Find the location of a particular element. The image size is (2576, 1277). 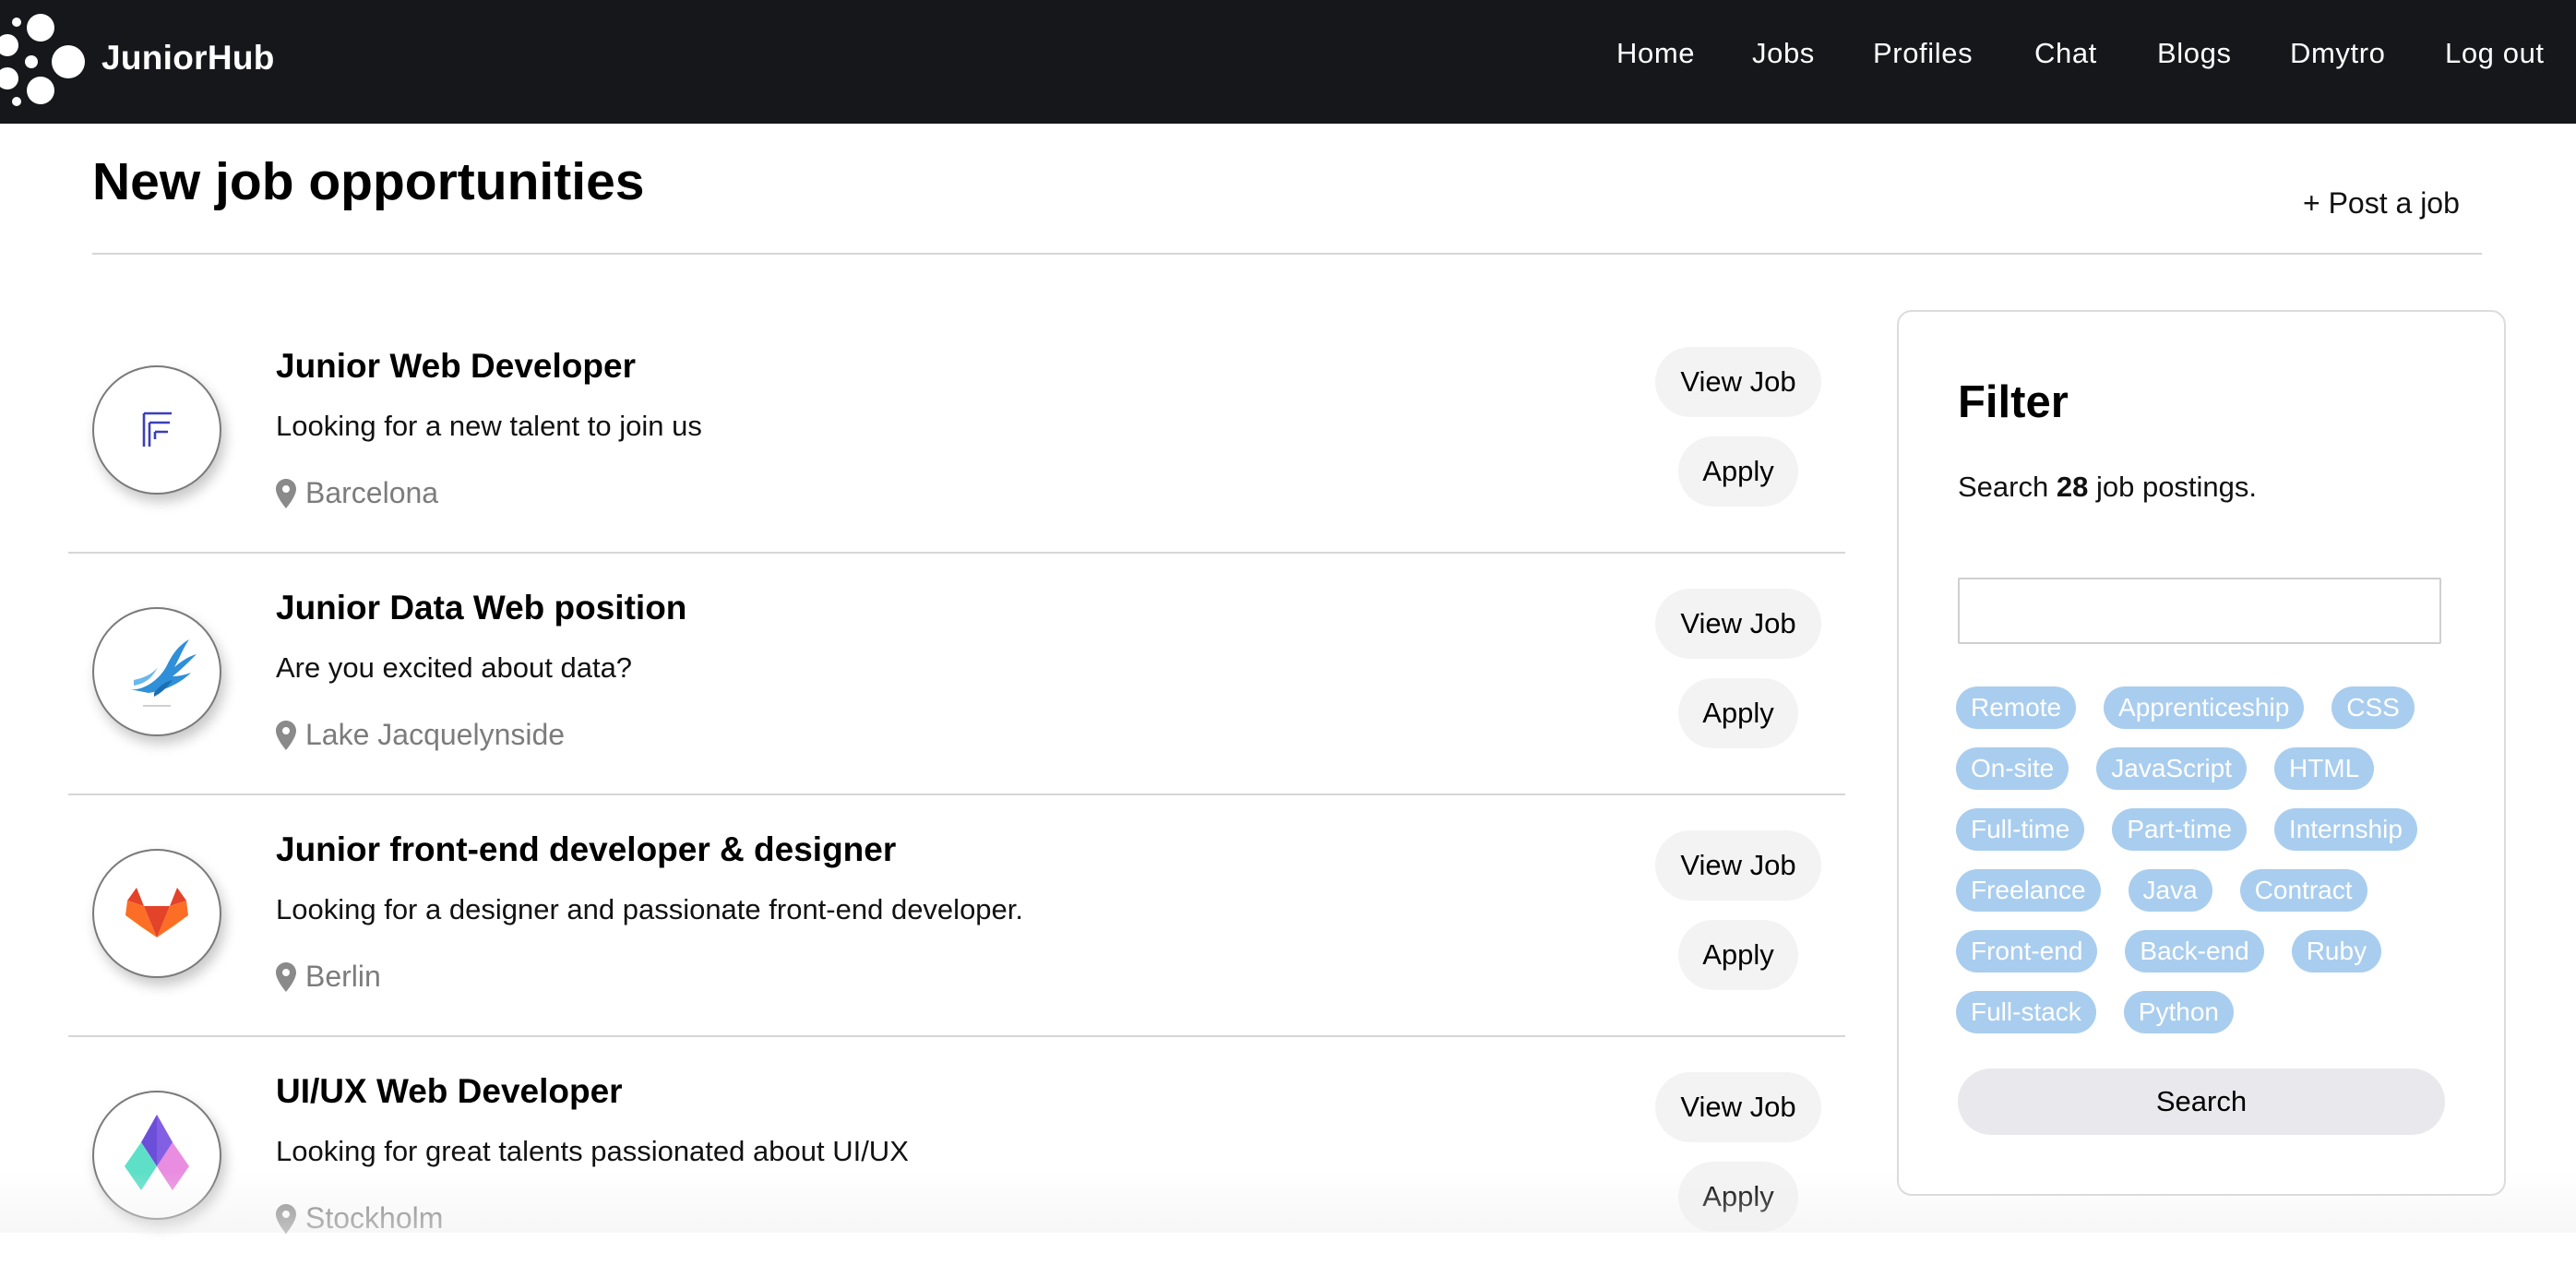

tag-javascript: JavaScript is located at coordinates (2171, 768).